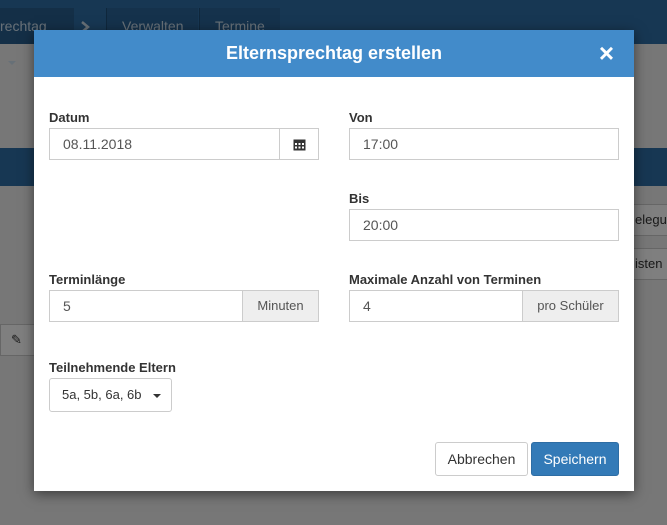  What do you see at coordinates (157, 395) in the screenshot?
I see `caret-down-icon` at bounding box center [157, 395].